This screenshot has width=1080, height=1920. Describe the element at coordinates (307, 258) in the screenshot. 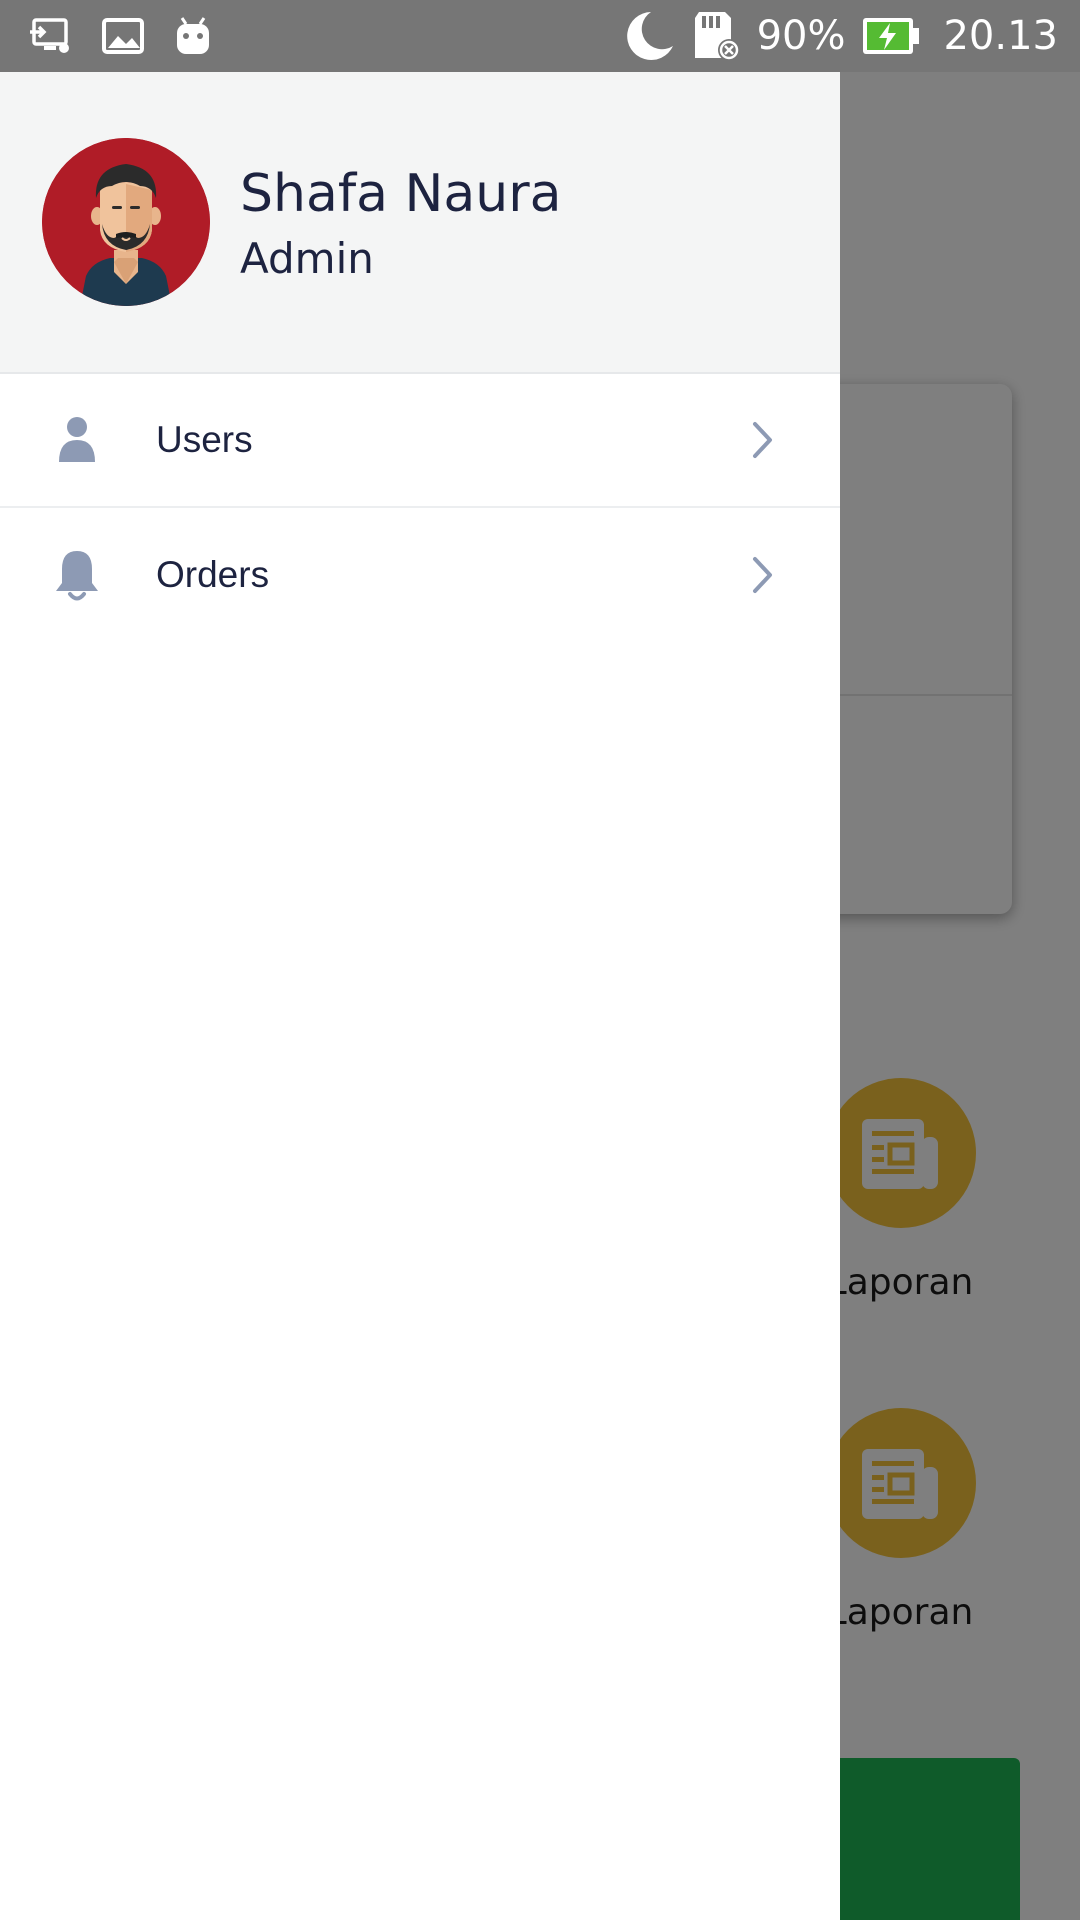

I see `user-role: Admin` at that location.